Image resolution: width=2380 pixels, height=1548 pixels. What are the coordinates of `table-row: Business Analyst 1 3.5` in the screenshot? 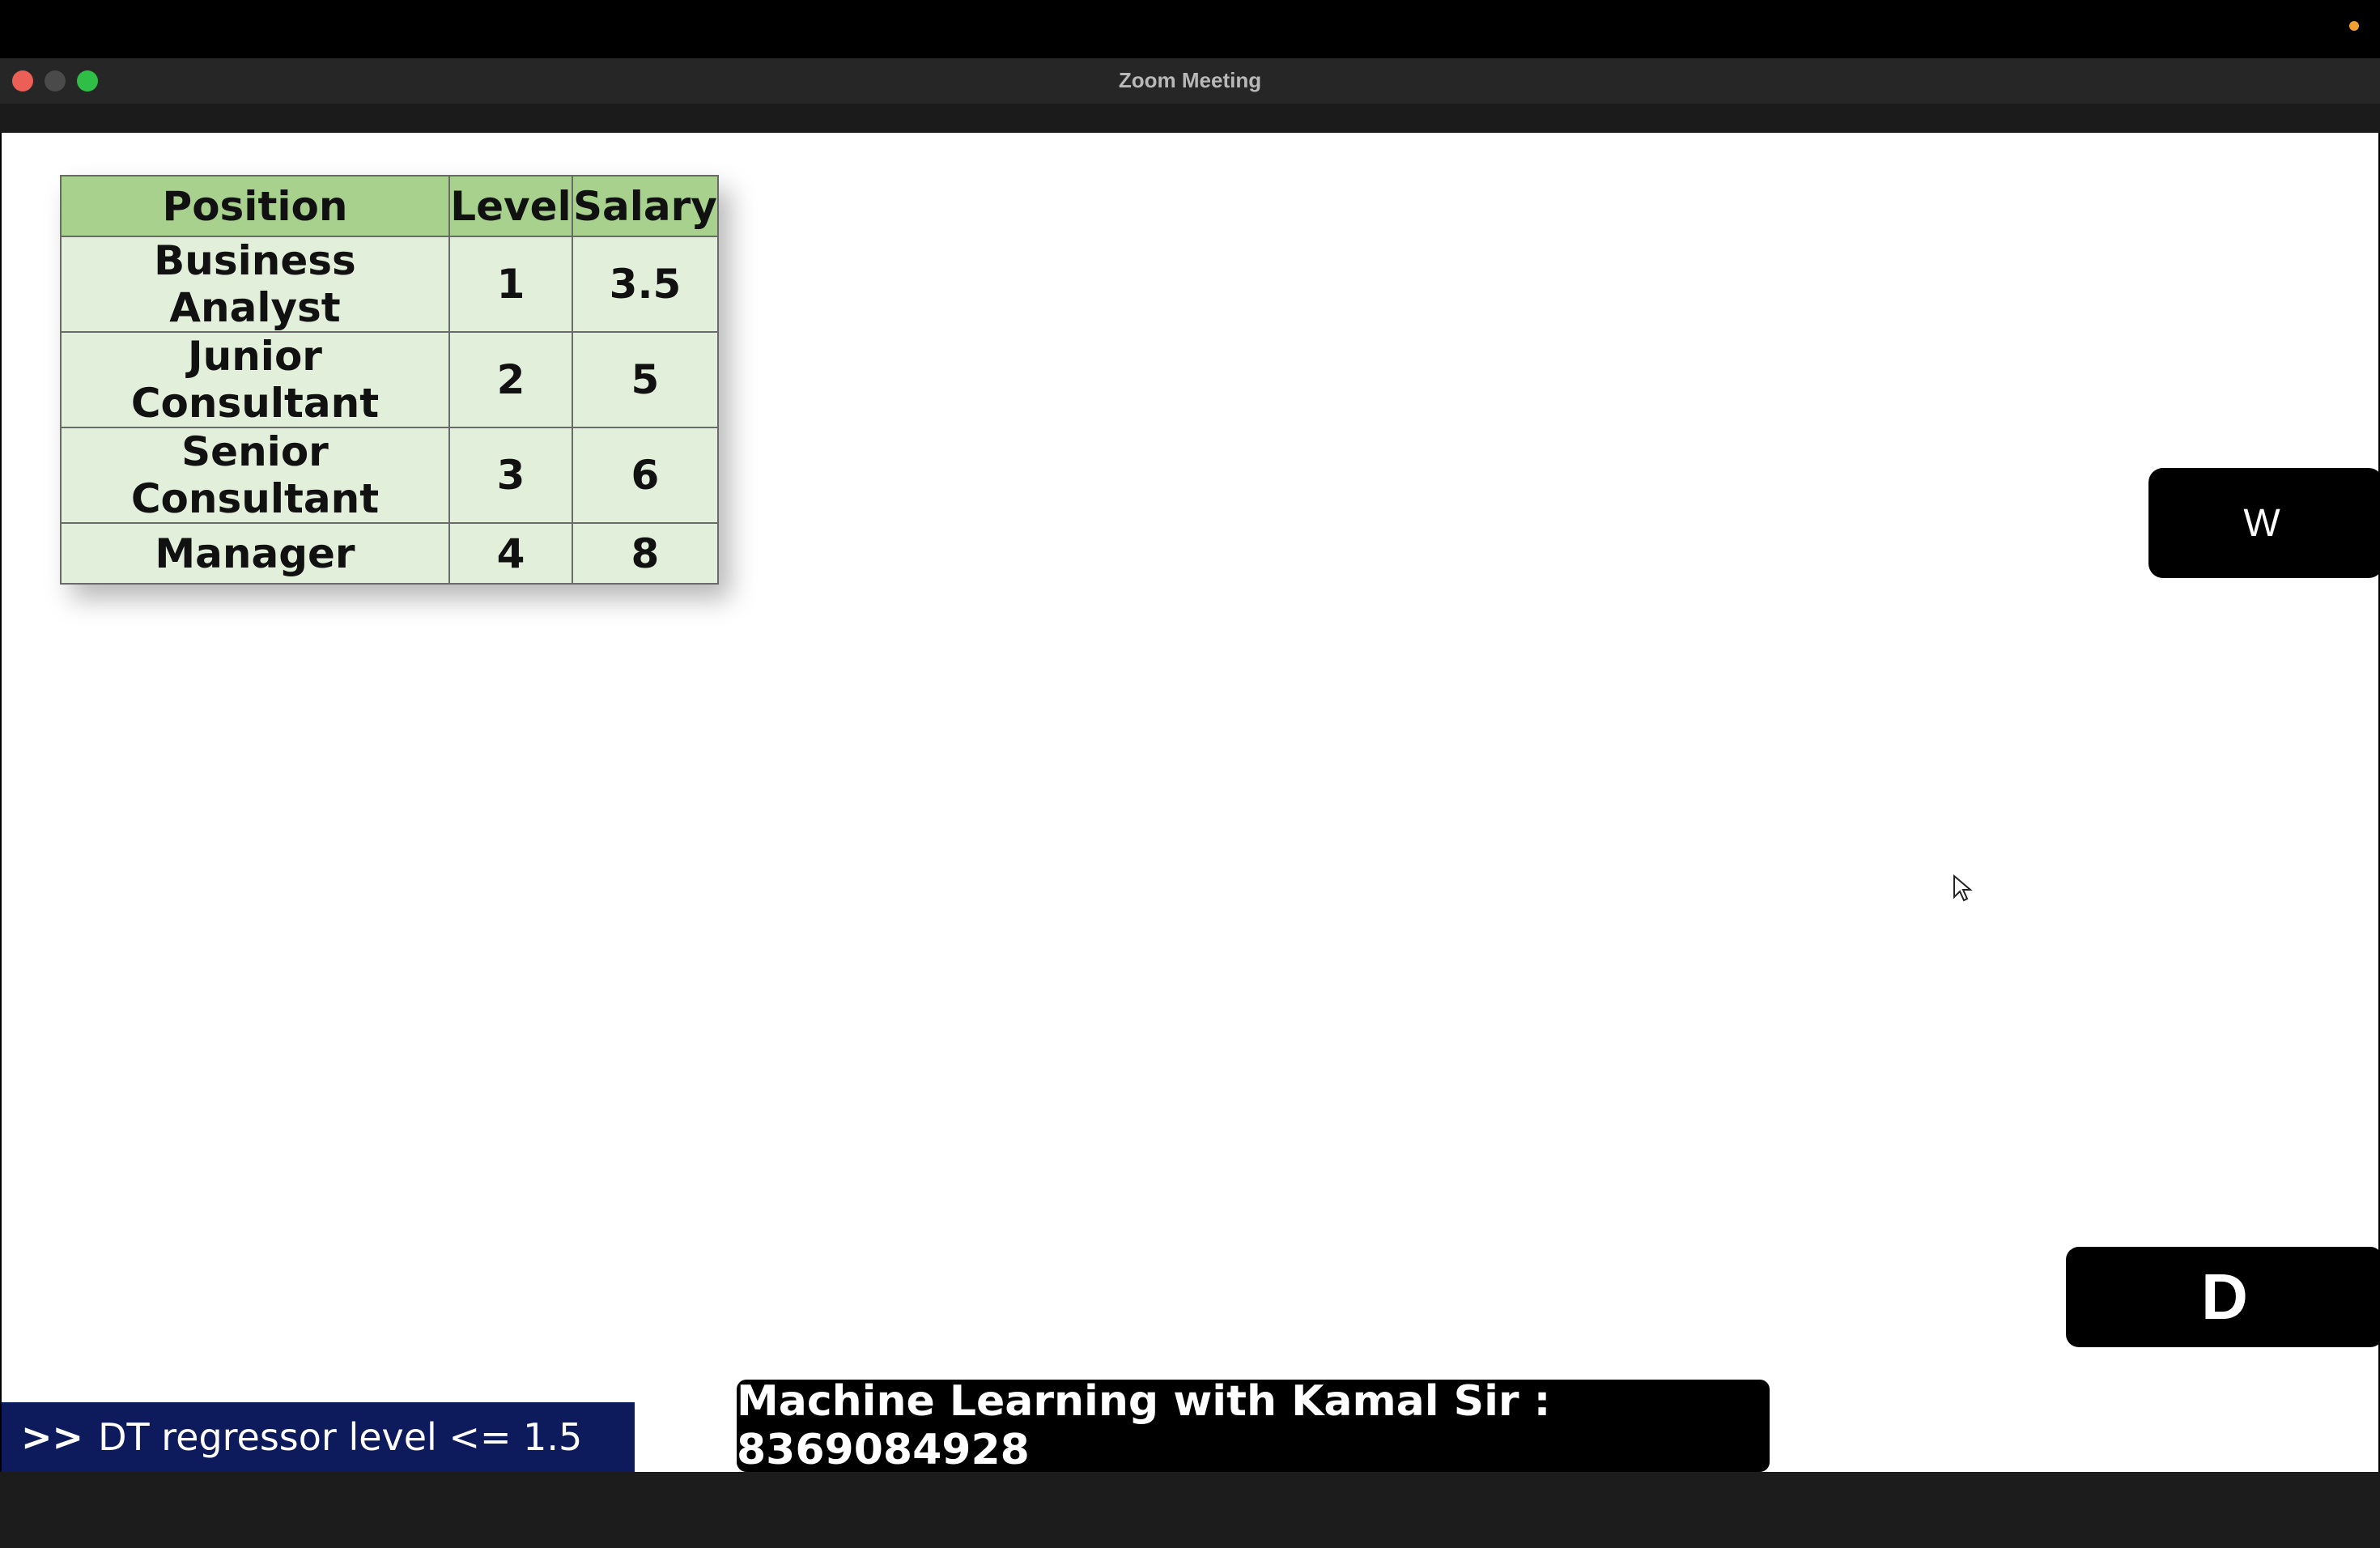 It's located at (390, 285).